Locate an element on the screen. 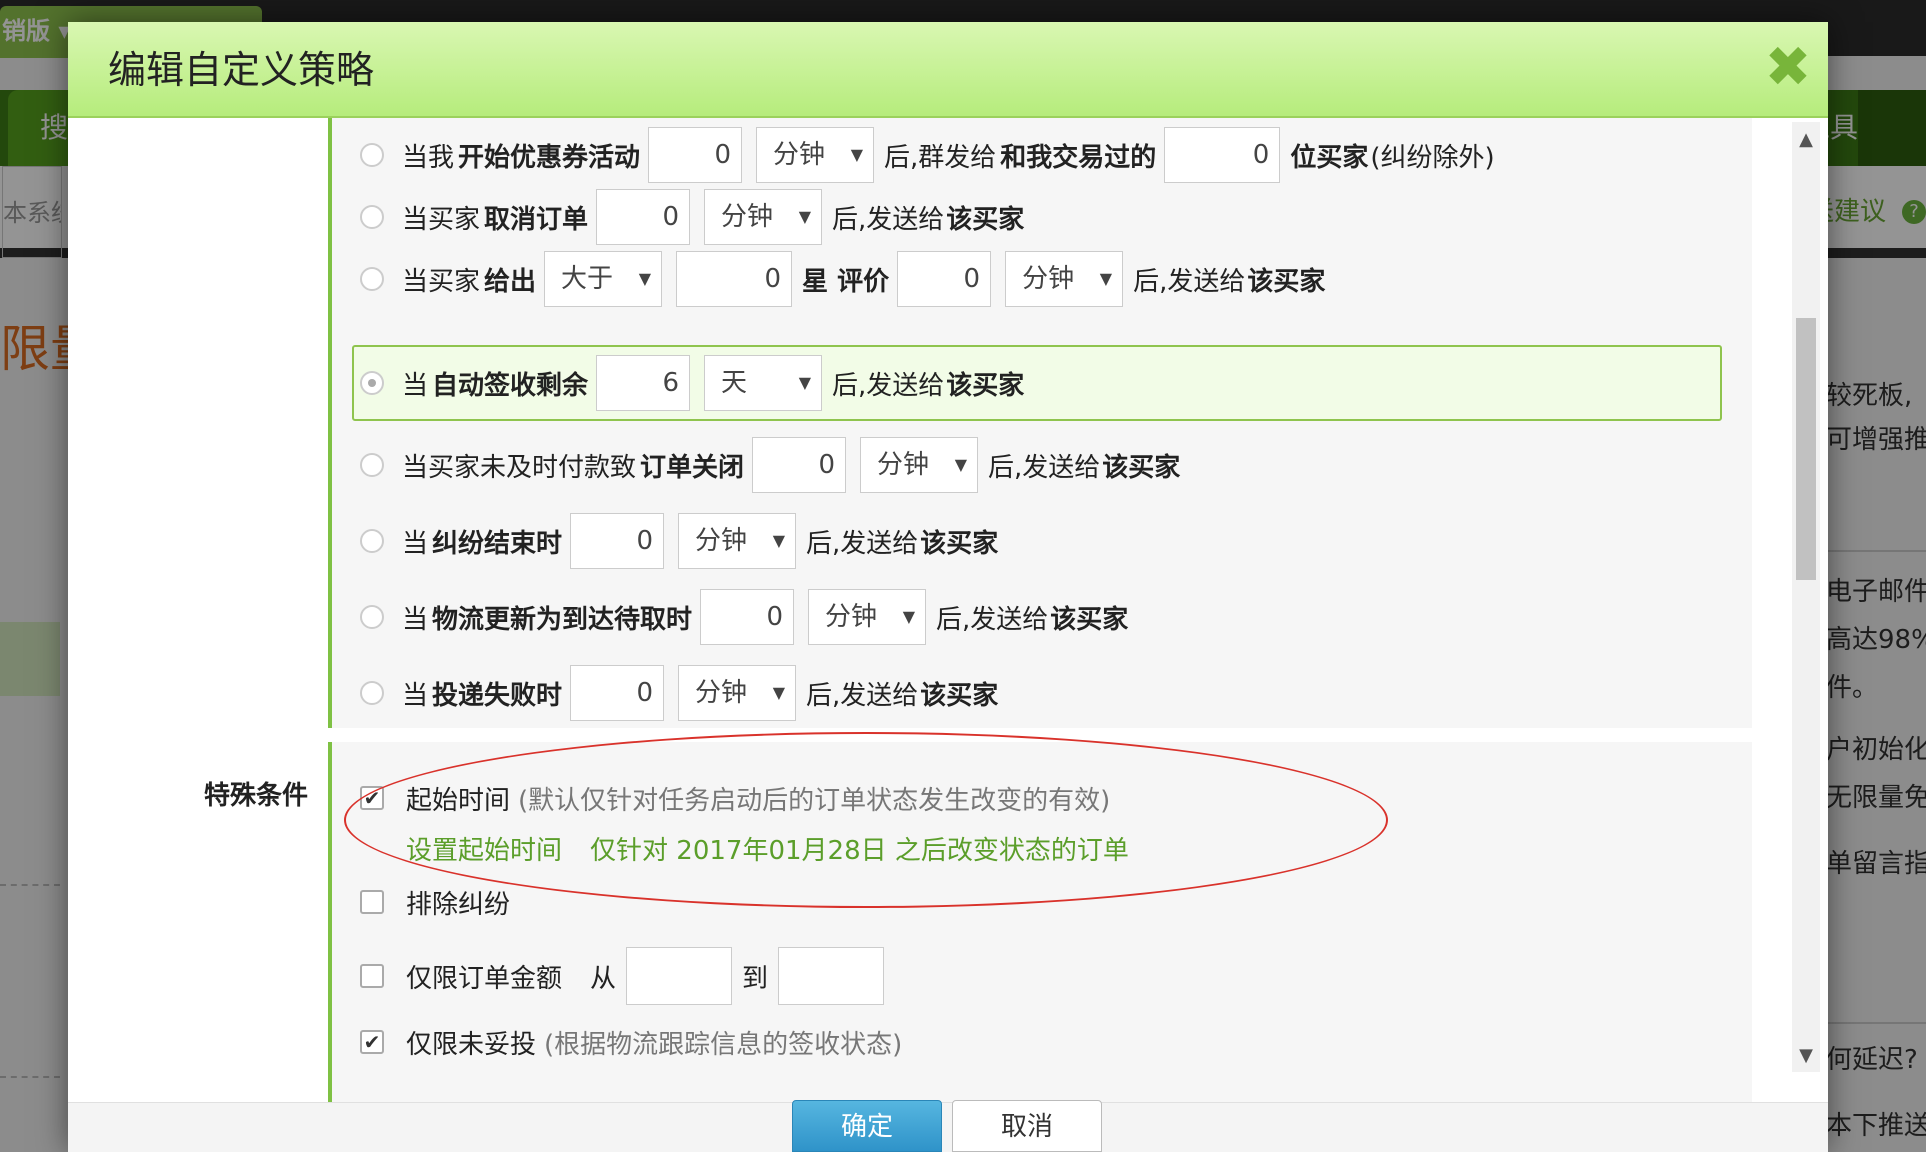  special-conditions-label: 特殊条件 is located at coordinates (256, 796).